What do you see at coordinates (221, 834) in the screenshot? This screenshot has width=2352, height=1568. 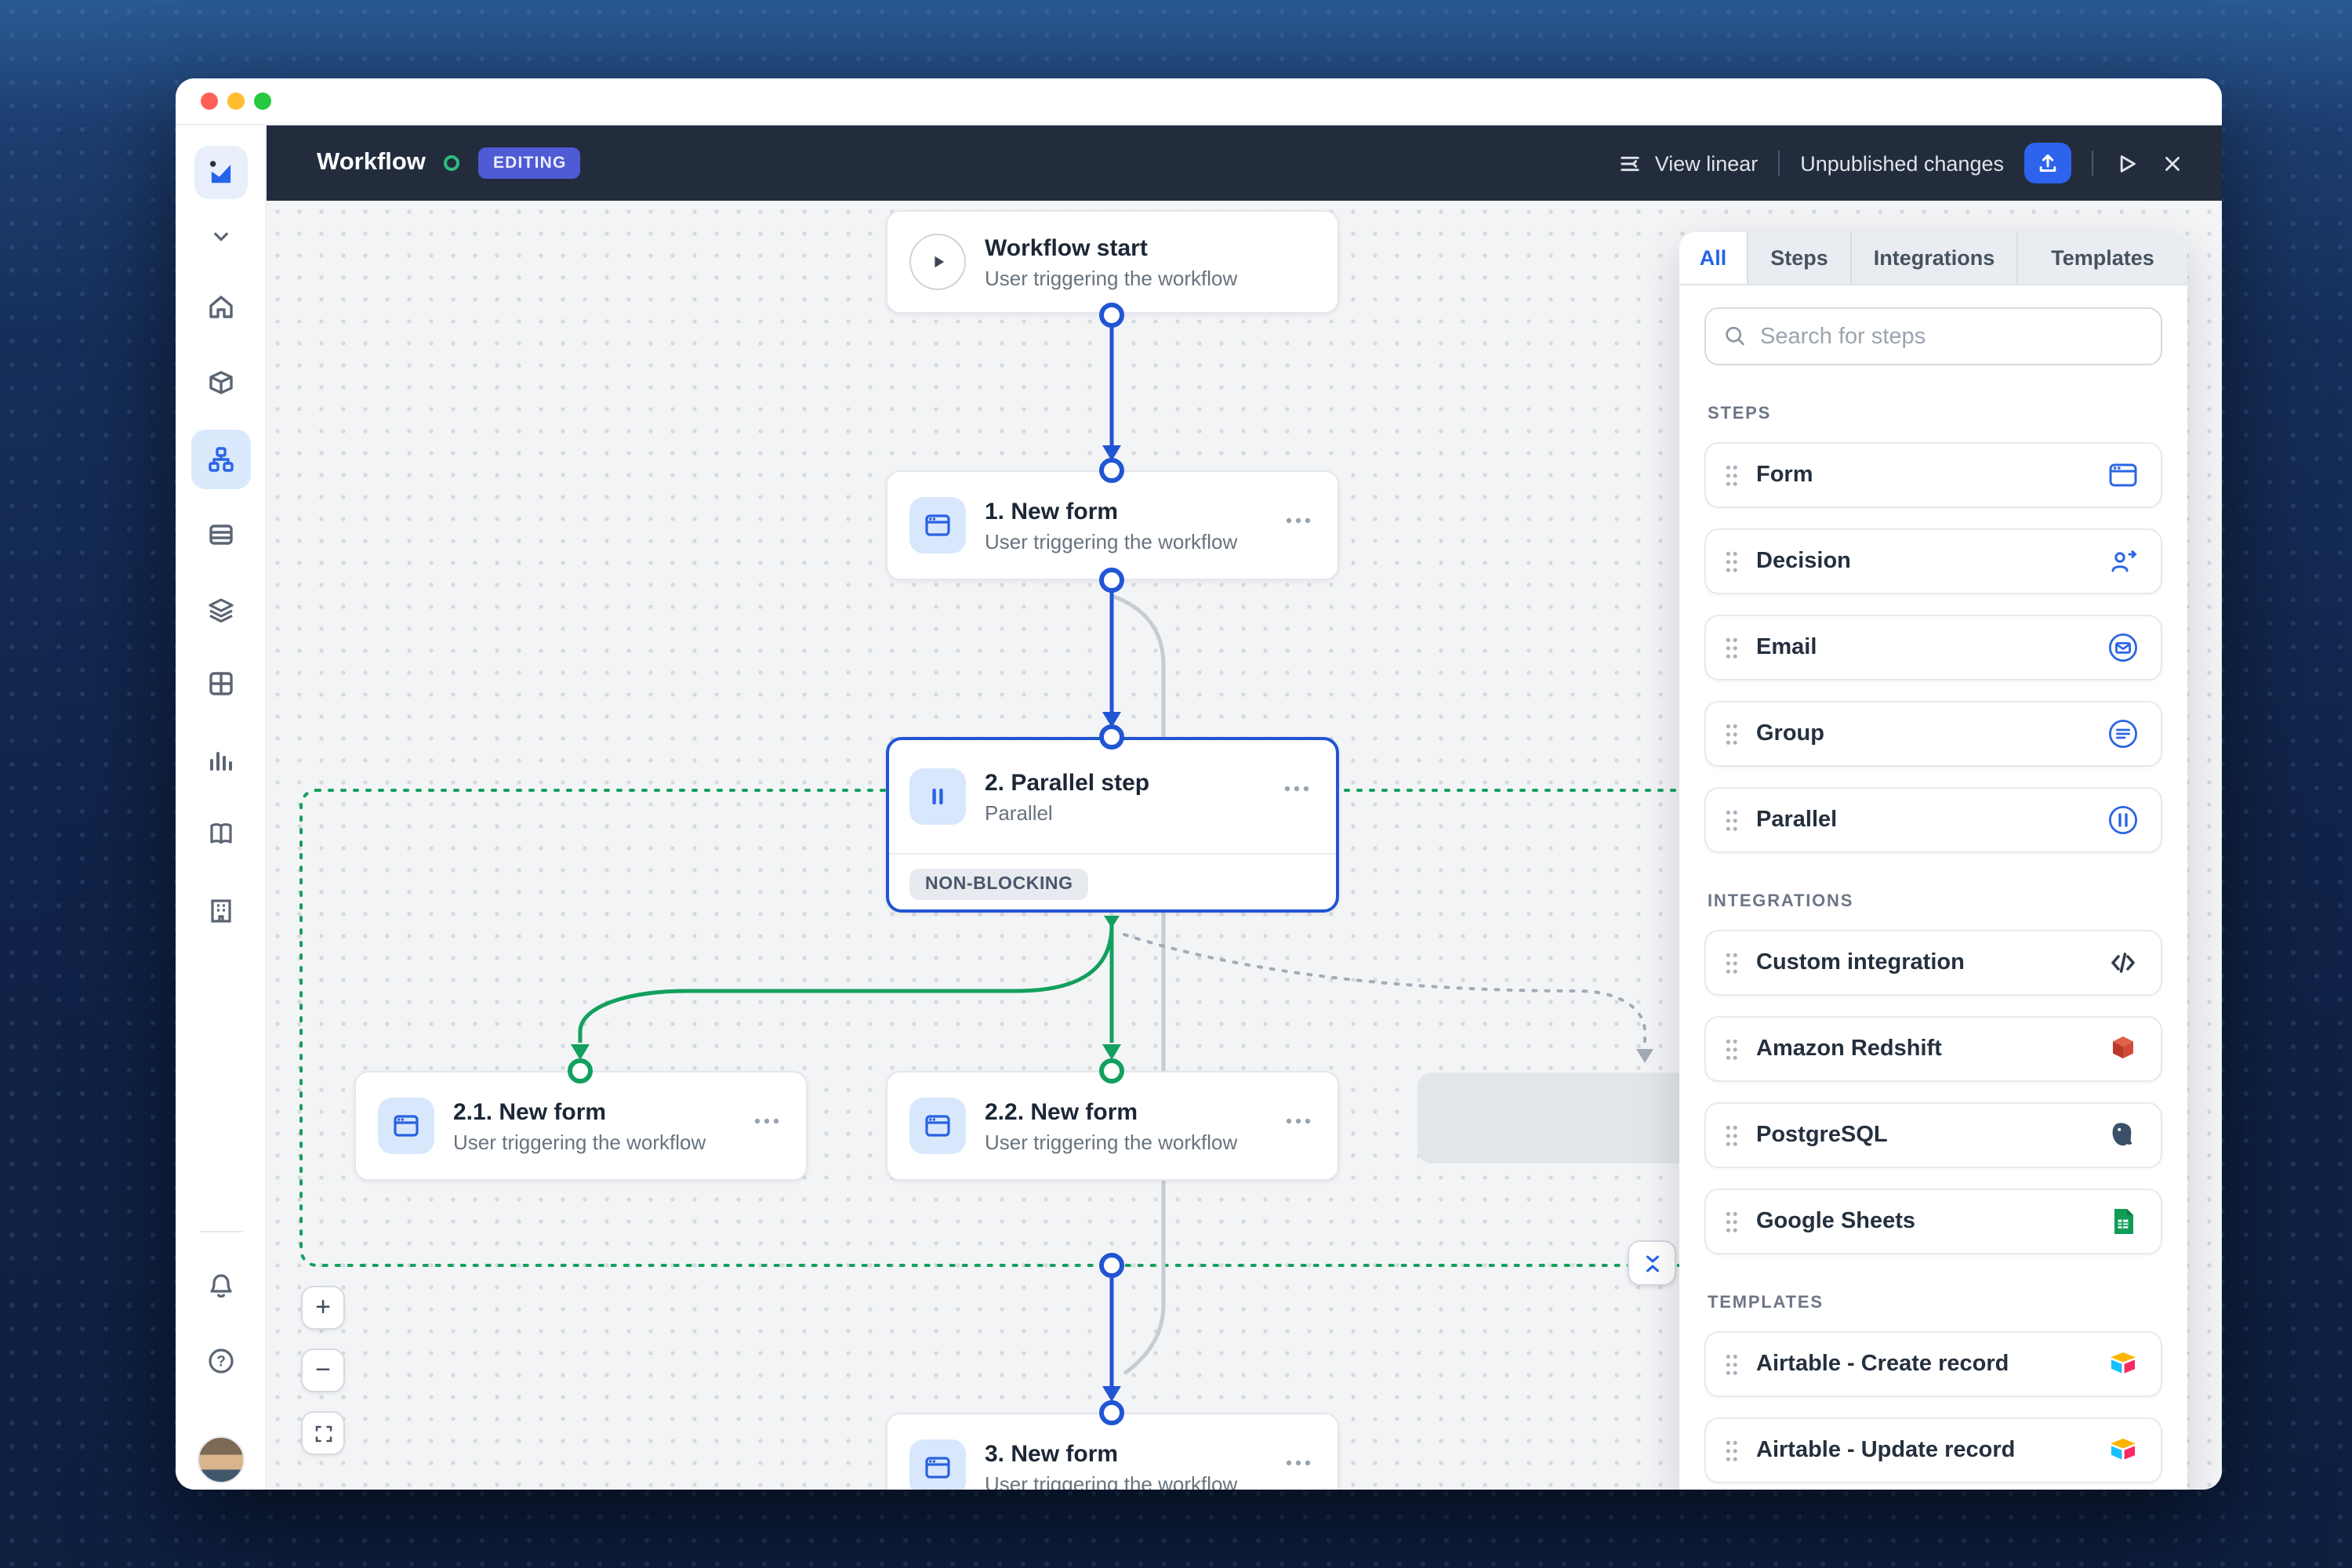 I see `sidebar-item-docs` at bounding box center [221, 834].